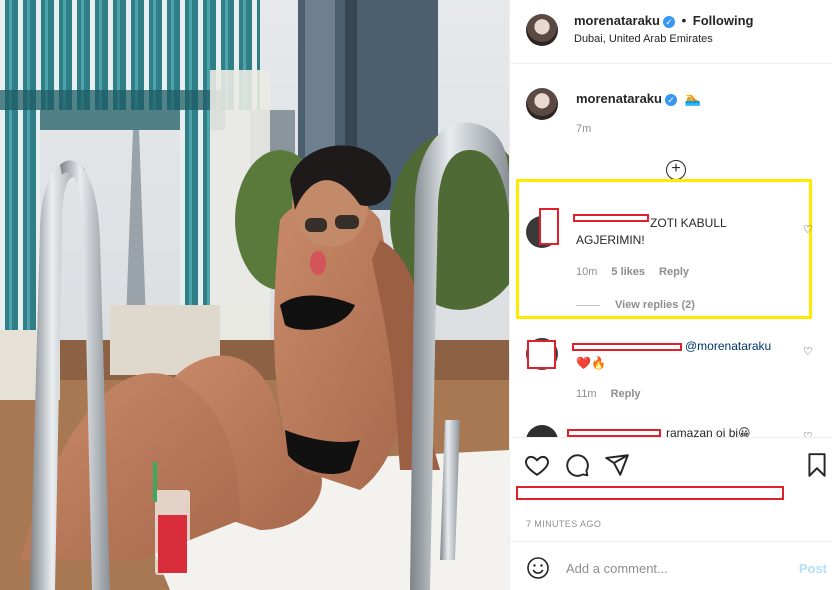 This screenshot has height=590, width=832. Describe the element at coordinates (628, 272) in the screenshot. I see `comment-likes: 5 likes` at that location.